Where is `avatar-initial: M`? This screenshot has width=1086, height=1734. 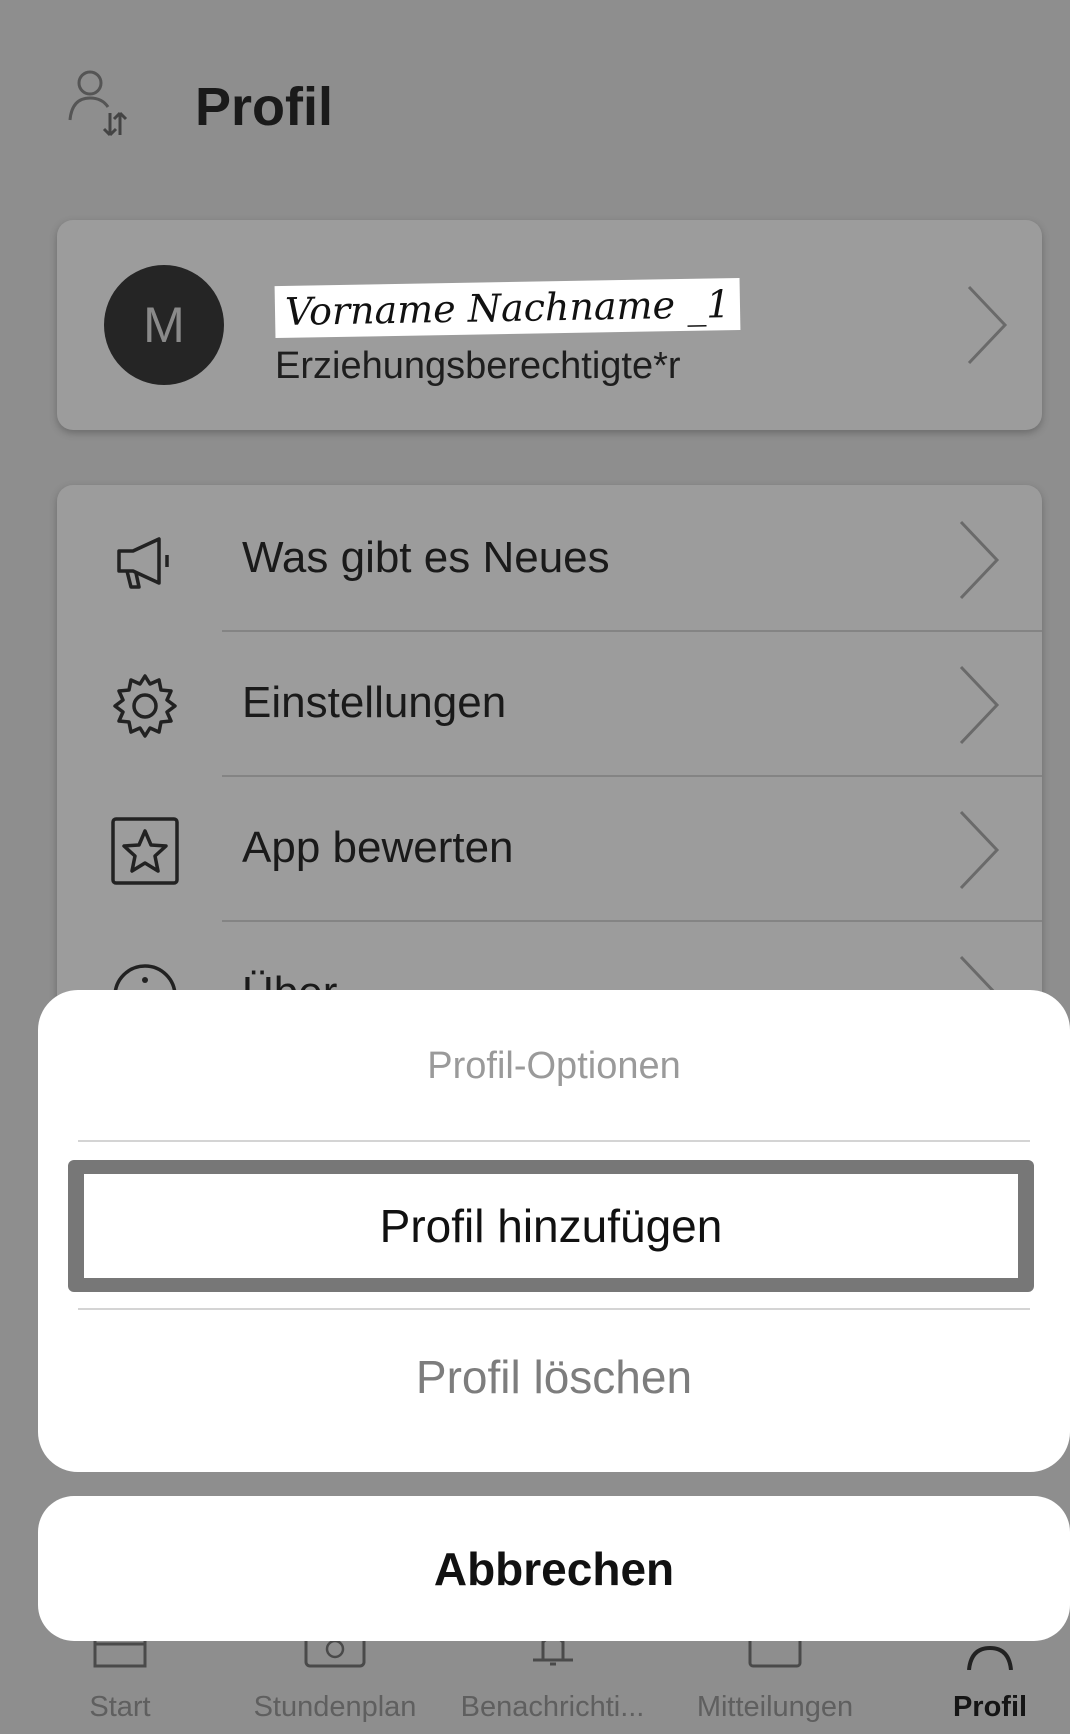 avatar-initial: M is located at coordinates (164, 325).